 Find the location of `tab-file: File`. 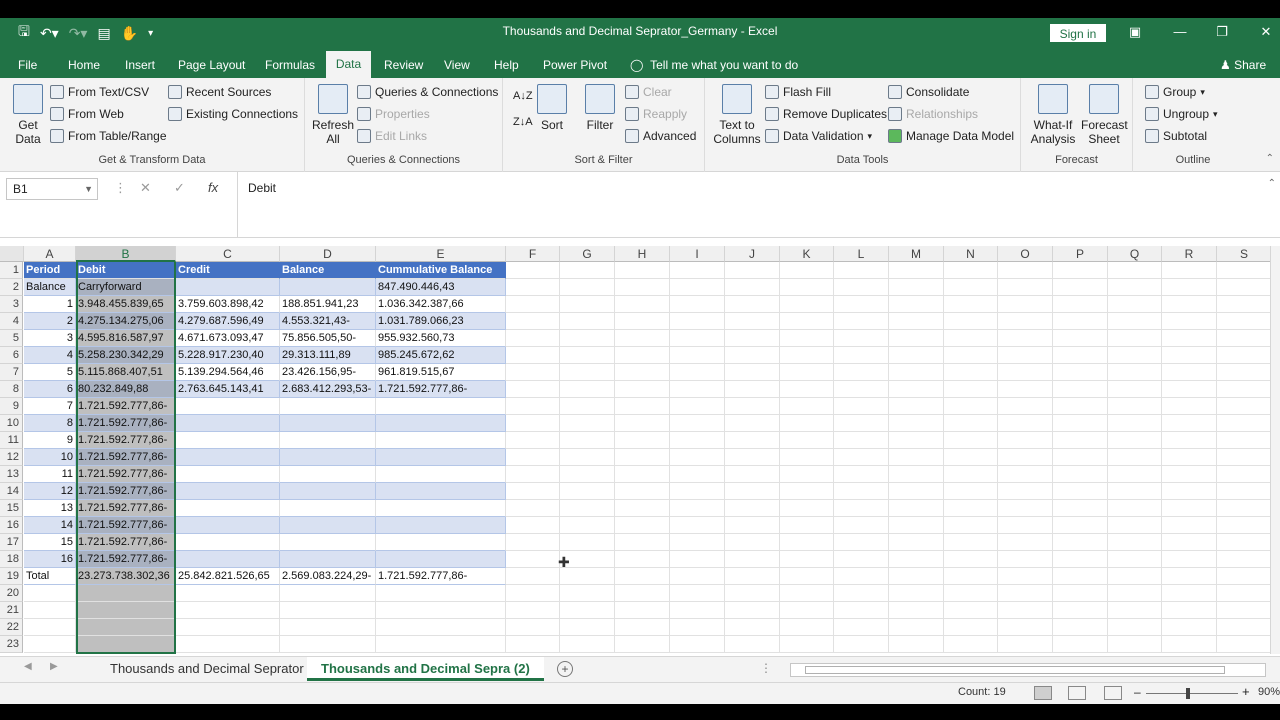

tab-file: File is located at coordinates (27, 65).